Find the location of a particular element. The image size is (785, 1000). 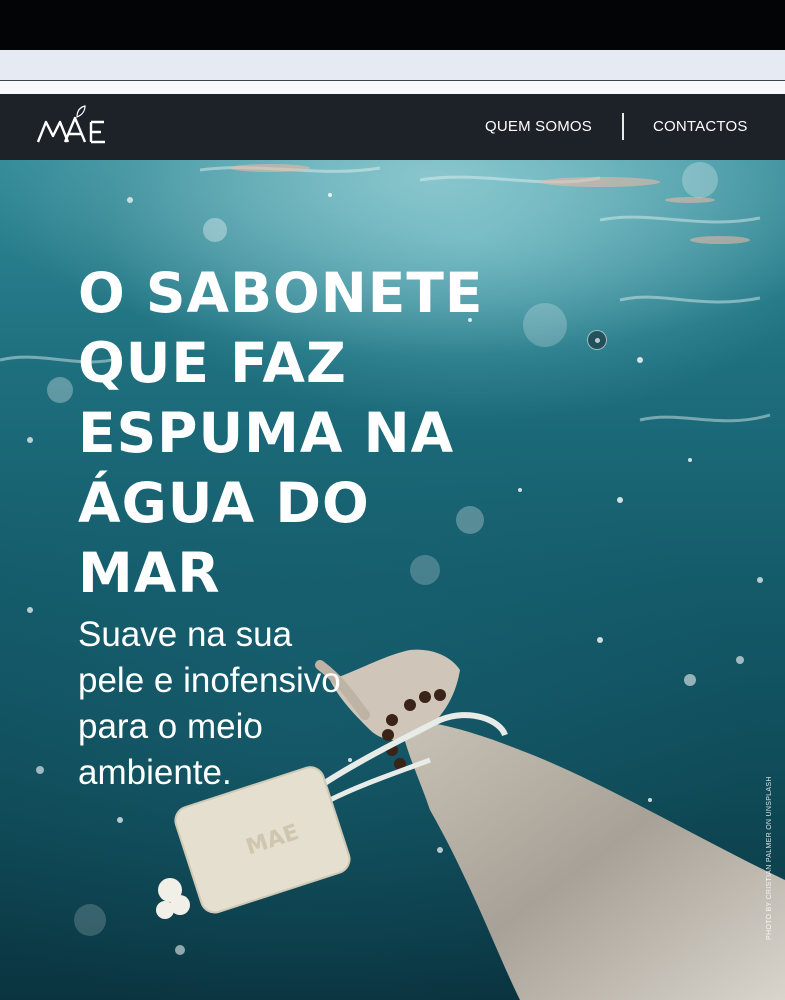

subline-line: para o meio is located at coordinates (170, 726).